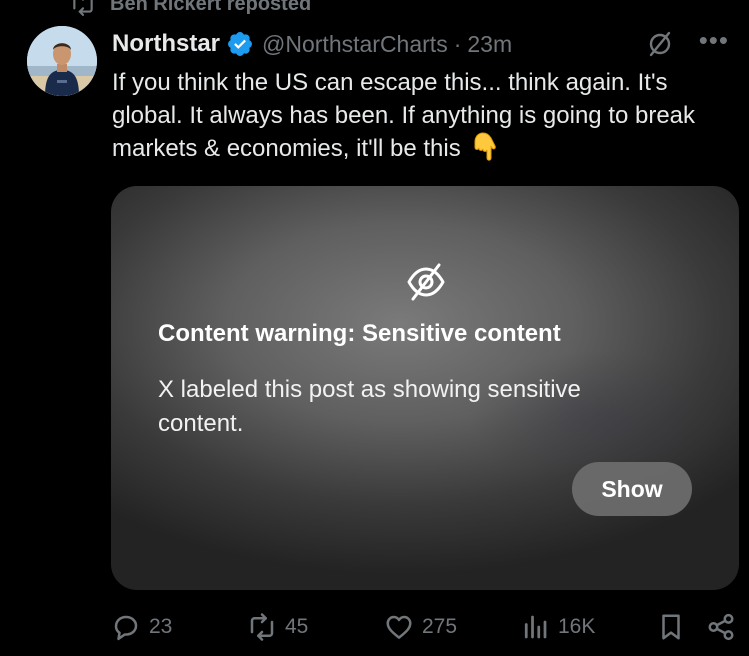 The image size is (749, 656). What do you see at coordinates (489, 44) in the screenshot?
I see `post-timestamp: 23m` at bounding box center [489, 44].